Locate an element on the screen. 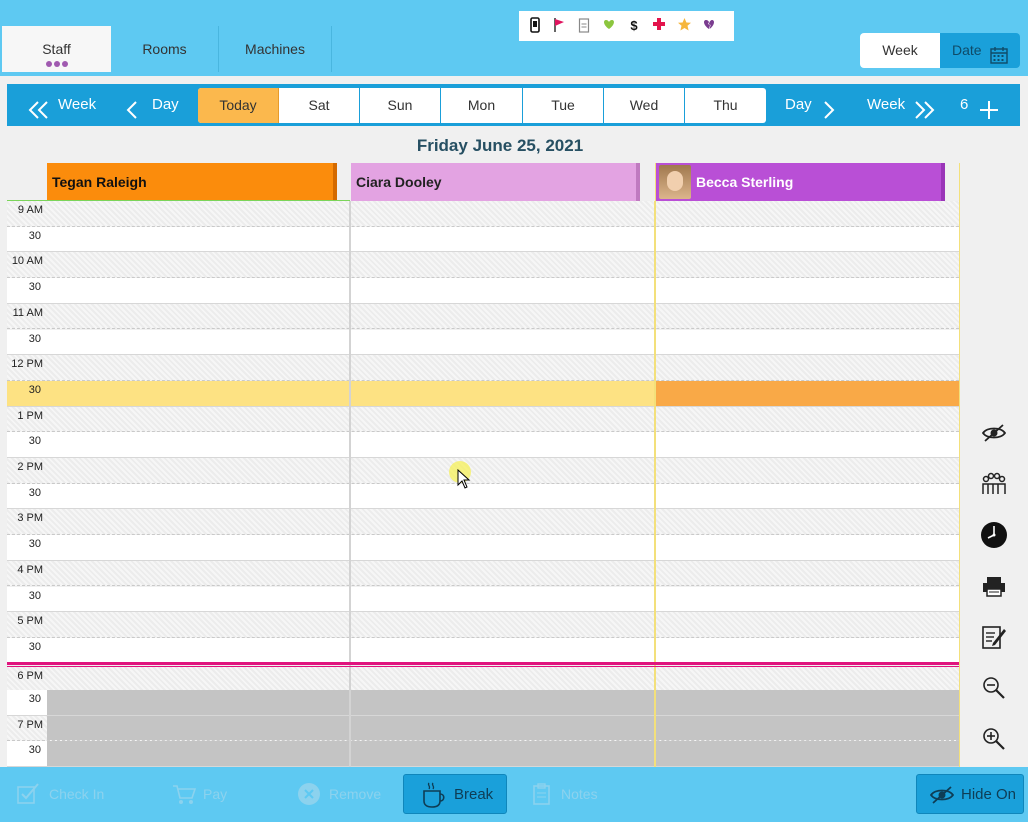 Image resolution: width=1028 pixels, height=822 pixels. time-slot-row-closed: 7 PM is located at coordinates (483, 728).